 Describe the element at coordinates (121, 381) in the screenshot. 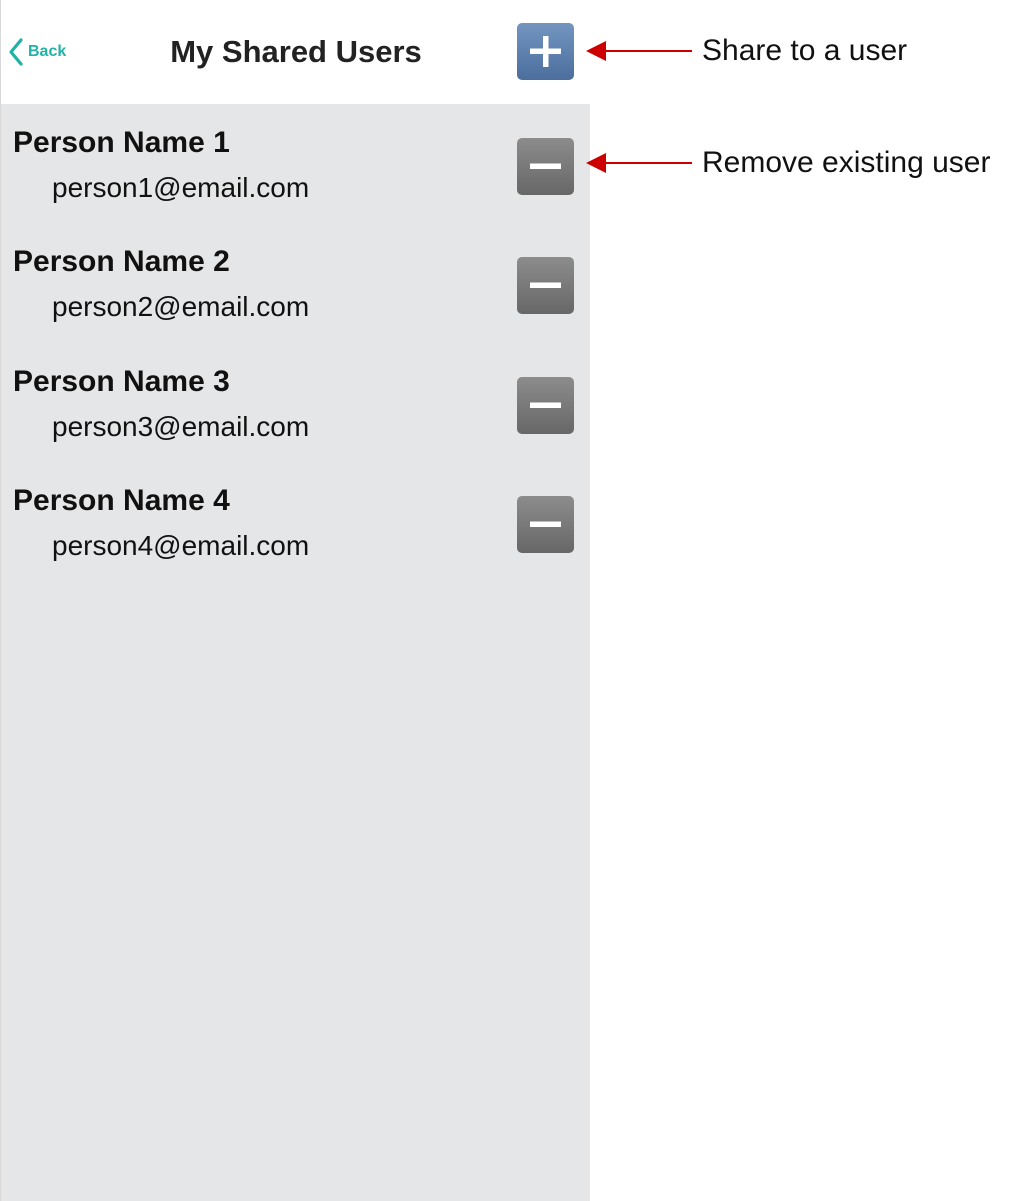

I see `user-name: Person Name 3` at that location.